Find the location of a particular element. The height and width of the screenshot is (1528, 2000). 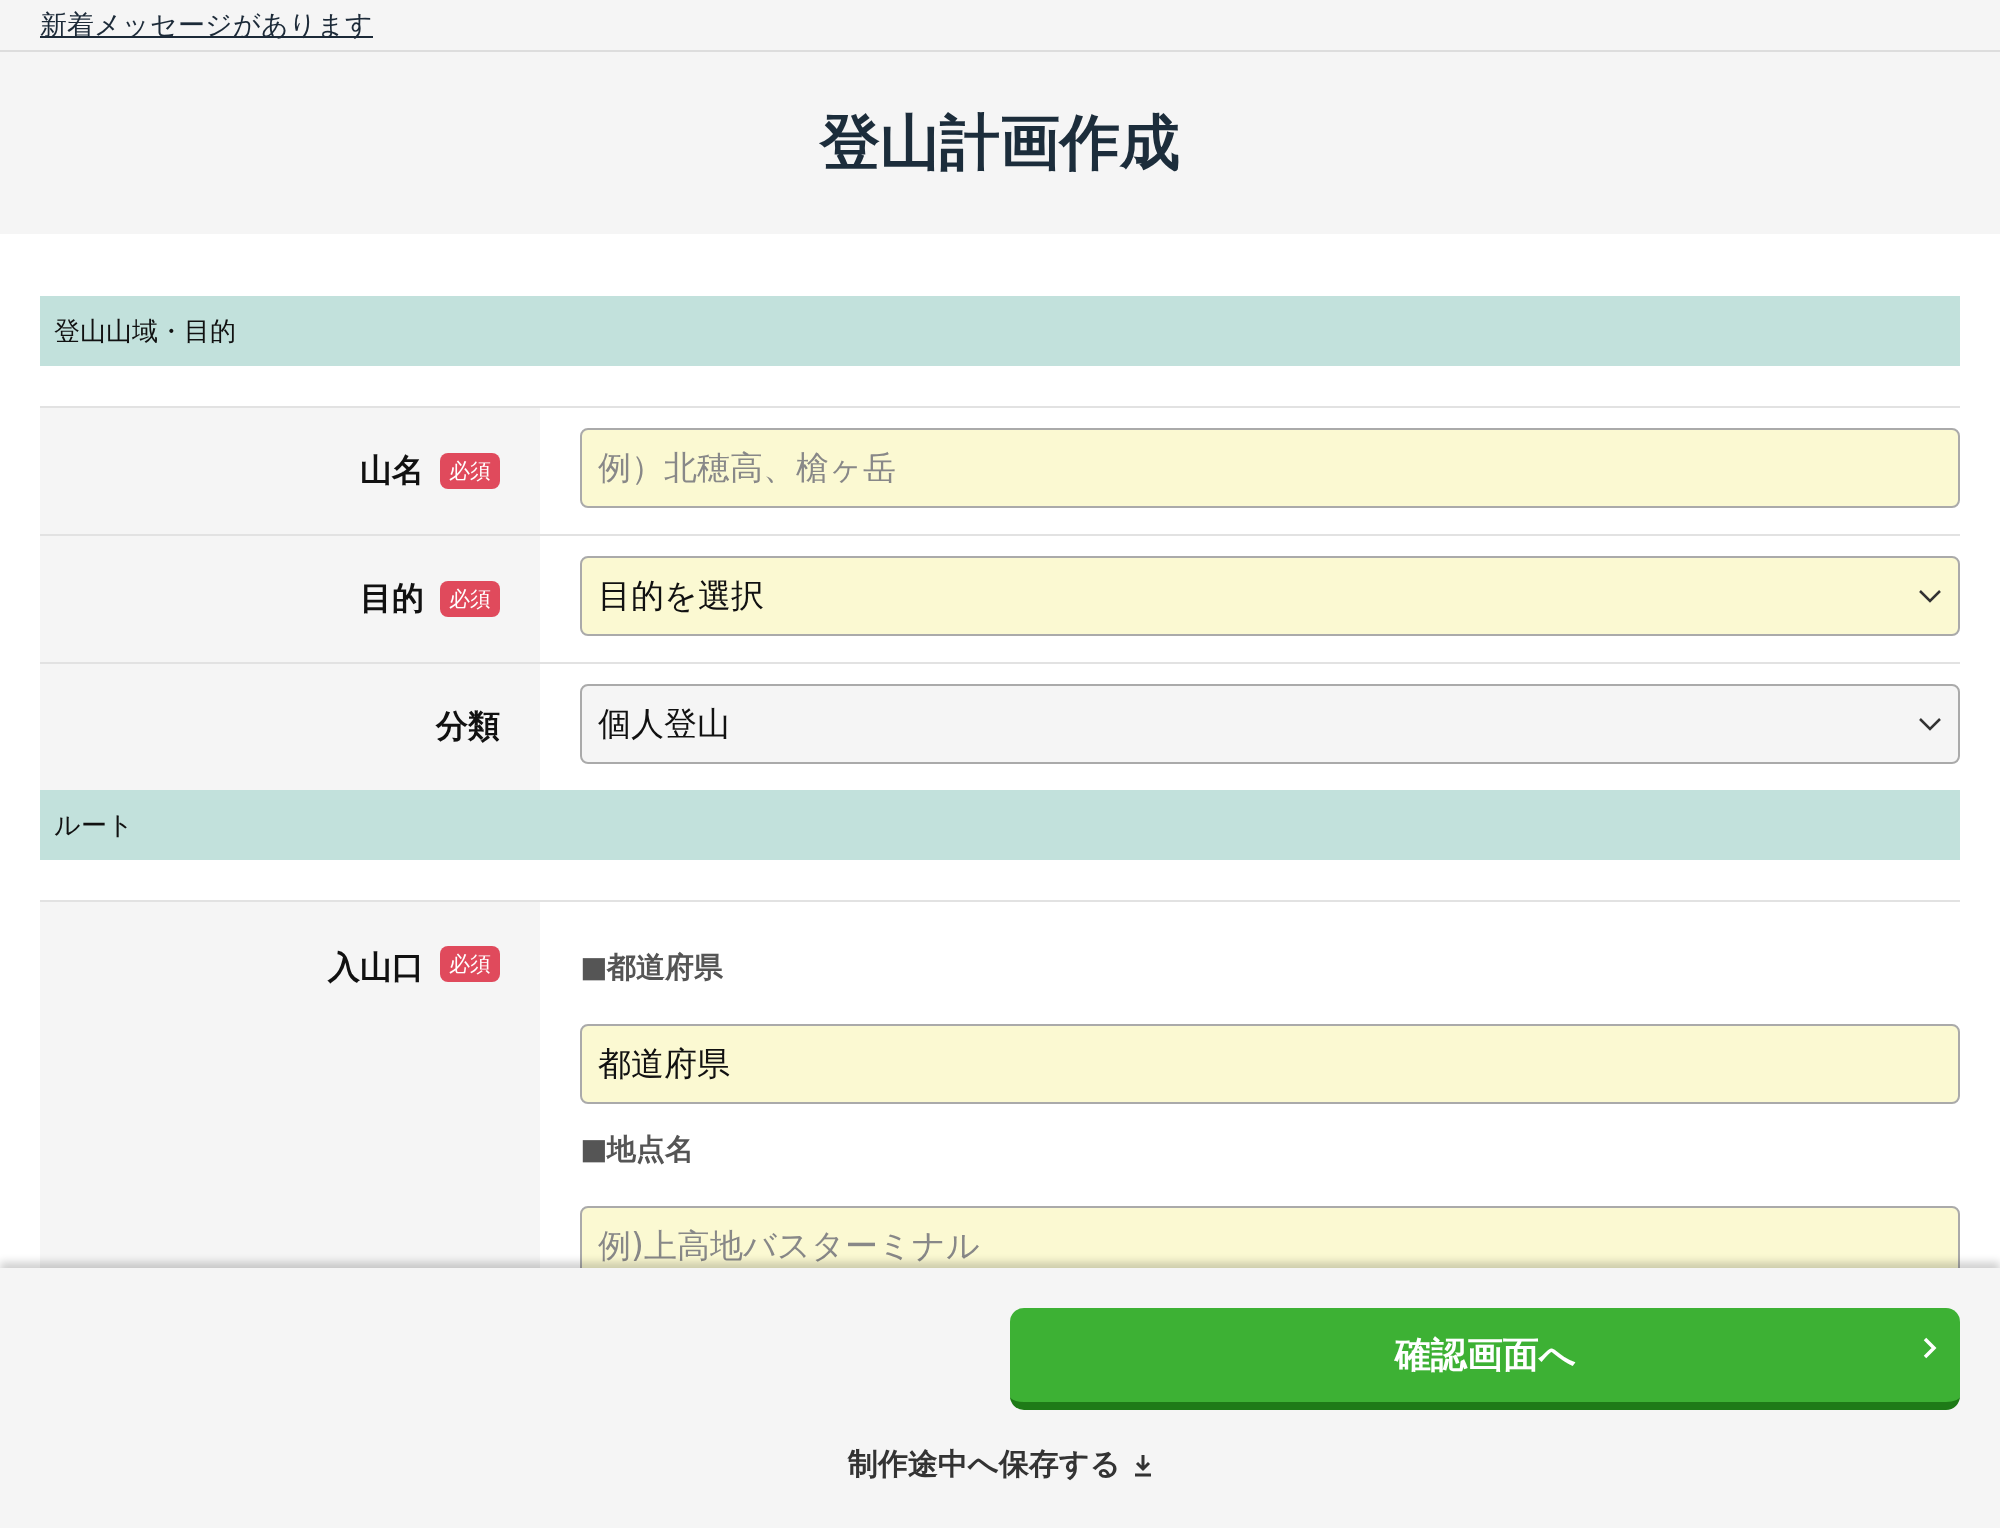

select-field: 個人登山 is located at coordinates (1270, 724).